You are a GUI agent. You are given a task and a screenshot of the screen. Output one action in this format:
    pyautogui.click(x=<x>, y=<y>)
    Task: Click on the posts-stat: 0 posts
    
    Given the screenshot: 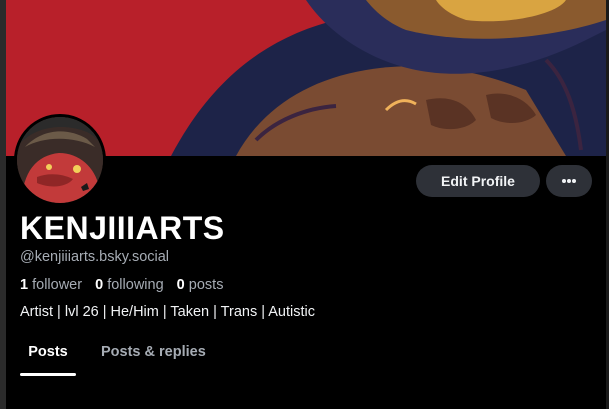 What is the action you would take?
    pyautogui.click(x=200, y=285)
    